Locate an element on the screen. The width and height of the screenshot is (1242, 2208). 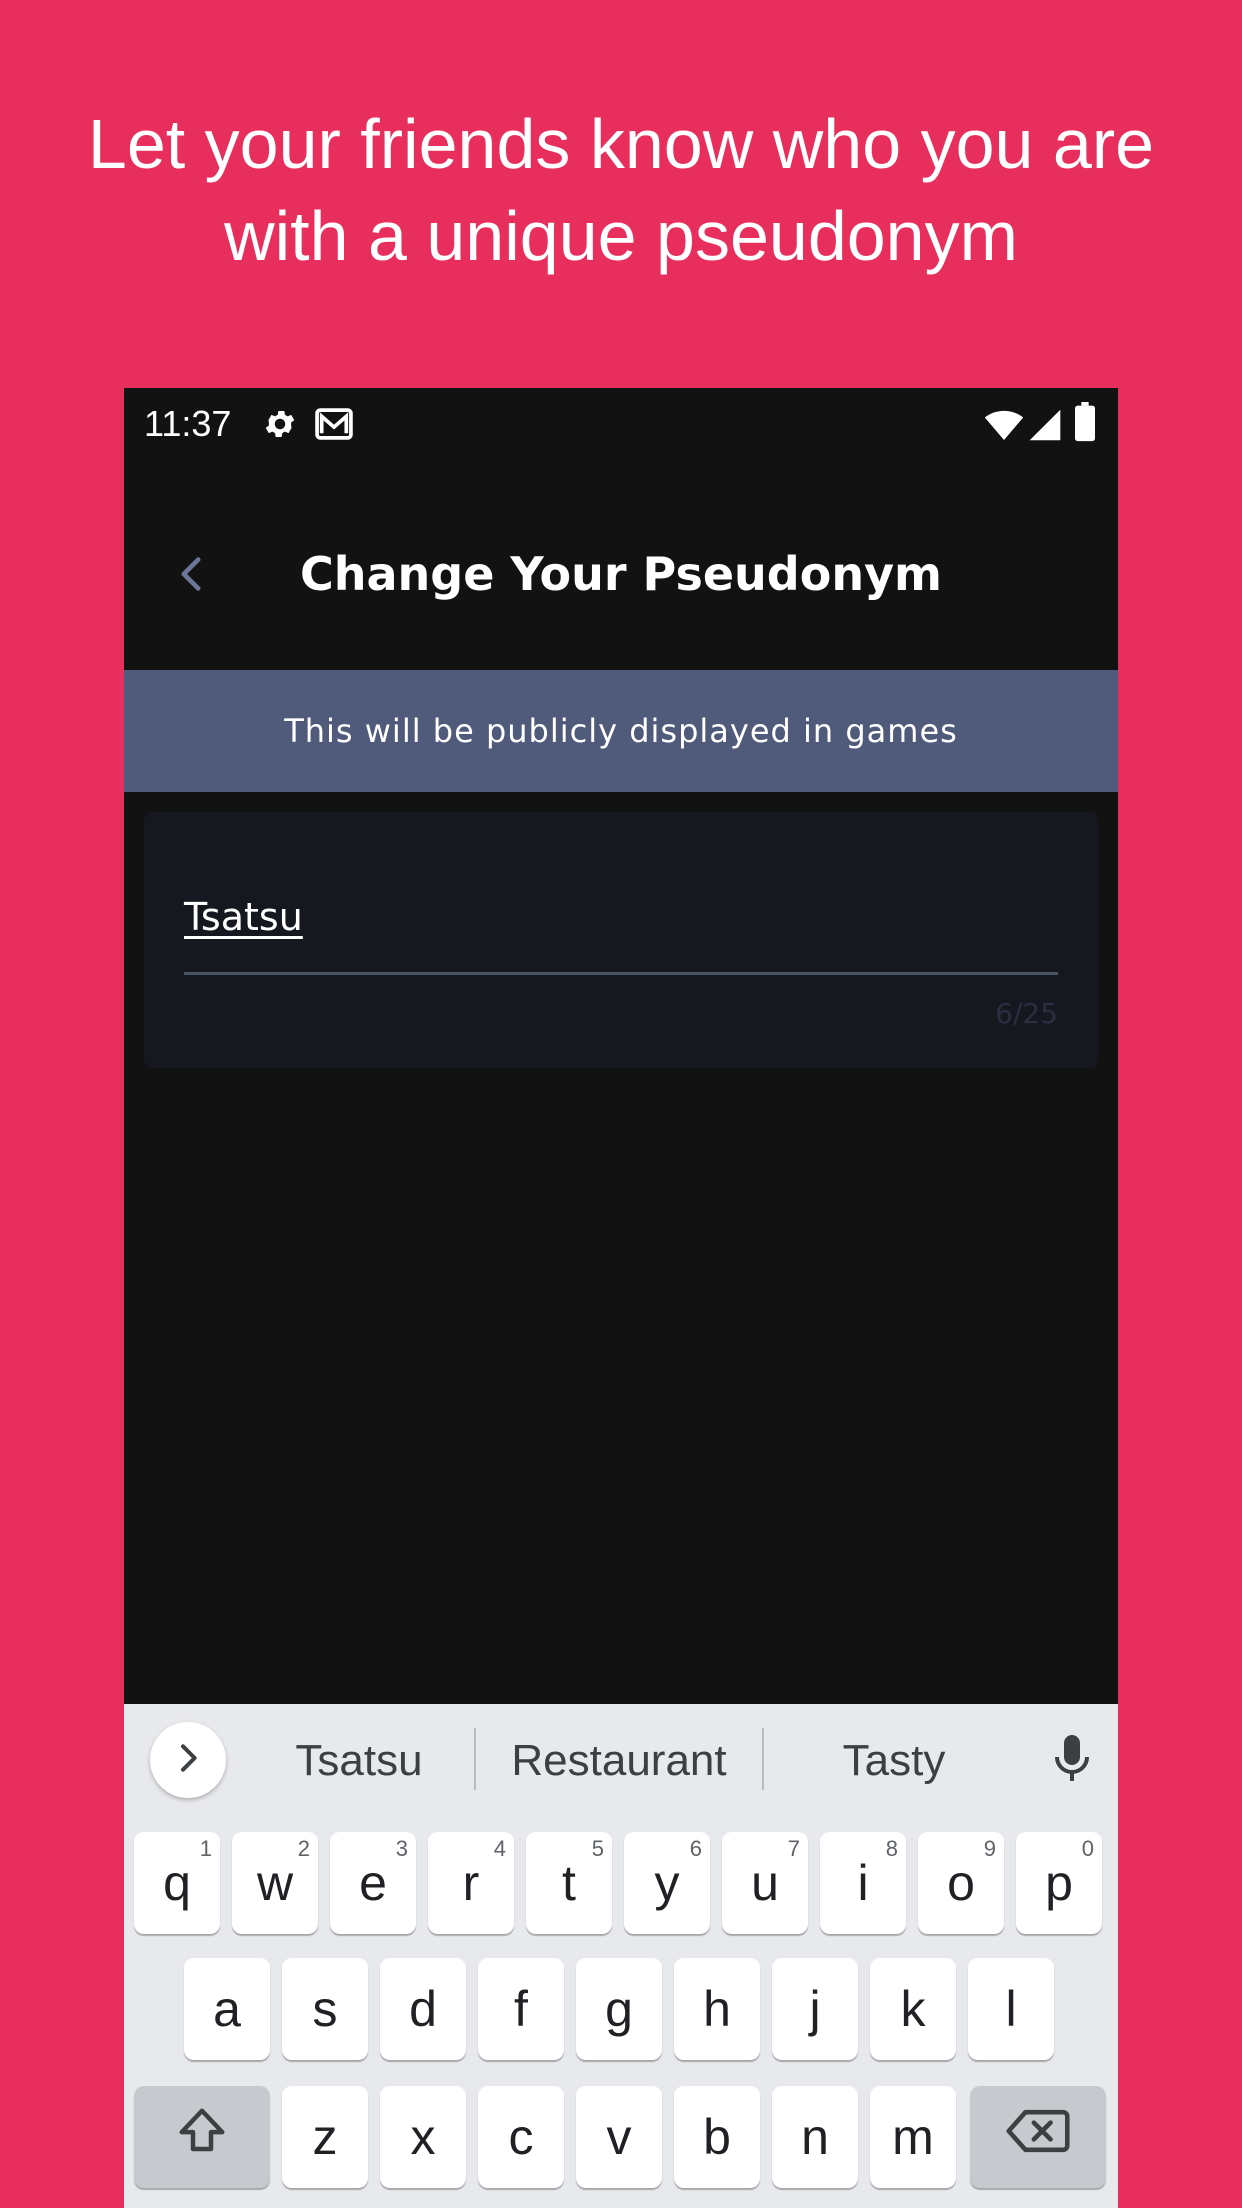
pseudonym-field-card: Tsatsu 6/25 is located at coordinates (621, 940).